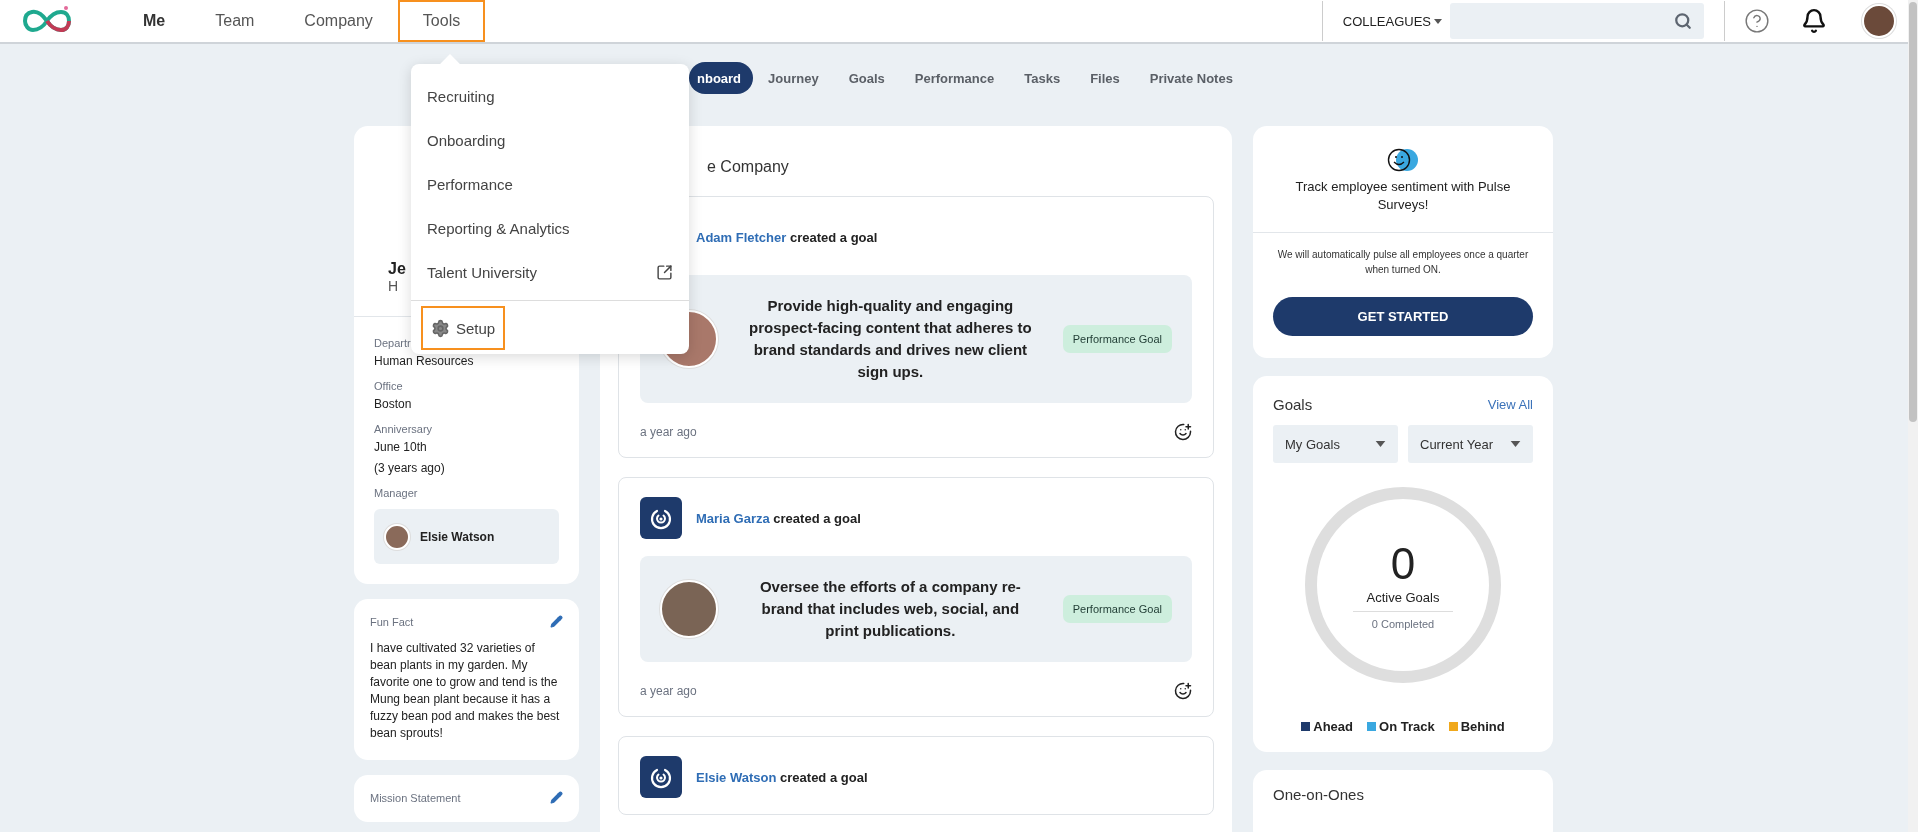 This screenshot has width=1918, height=832. What do you see at coordinates (748, 167) in the screenshot?
I see `feed-title: e Company` at bounding box center [748, 167].